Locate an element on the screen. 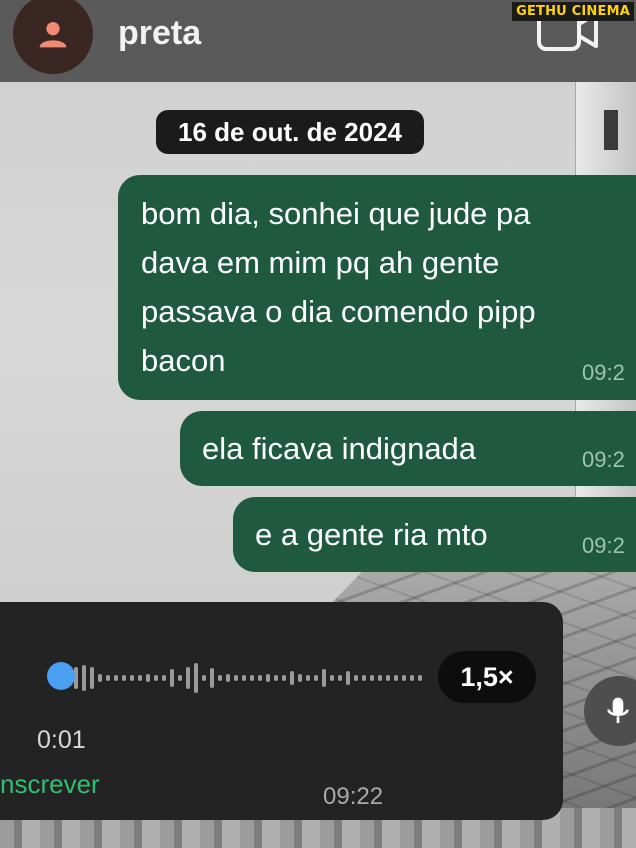 This screenshot has width=636, height=848. audio-waveform is located at coordinates (244, 678).